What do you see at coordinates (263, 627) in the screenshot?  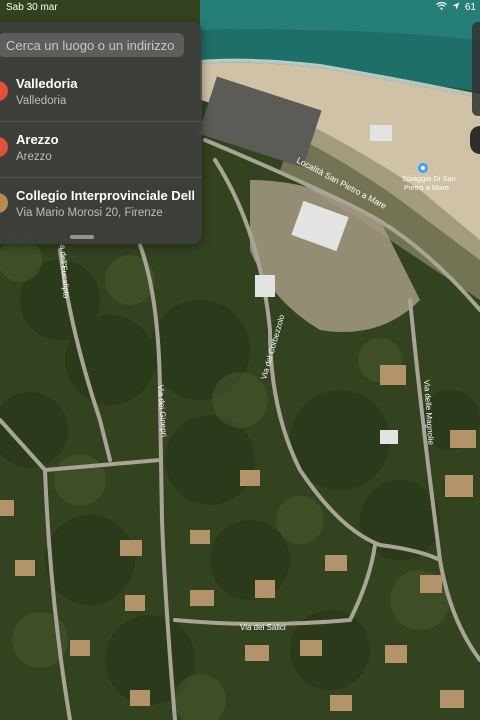 I see `road-label-salici: Via dei Salici` at bounding box center [263, 627].